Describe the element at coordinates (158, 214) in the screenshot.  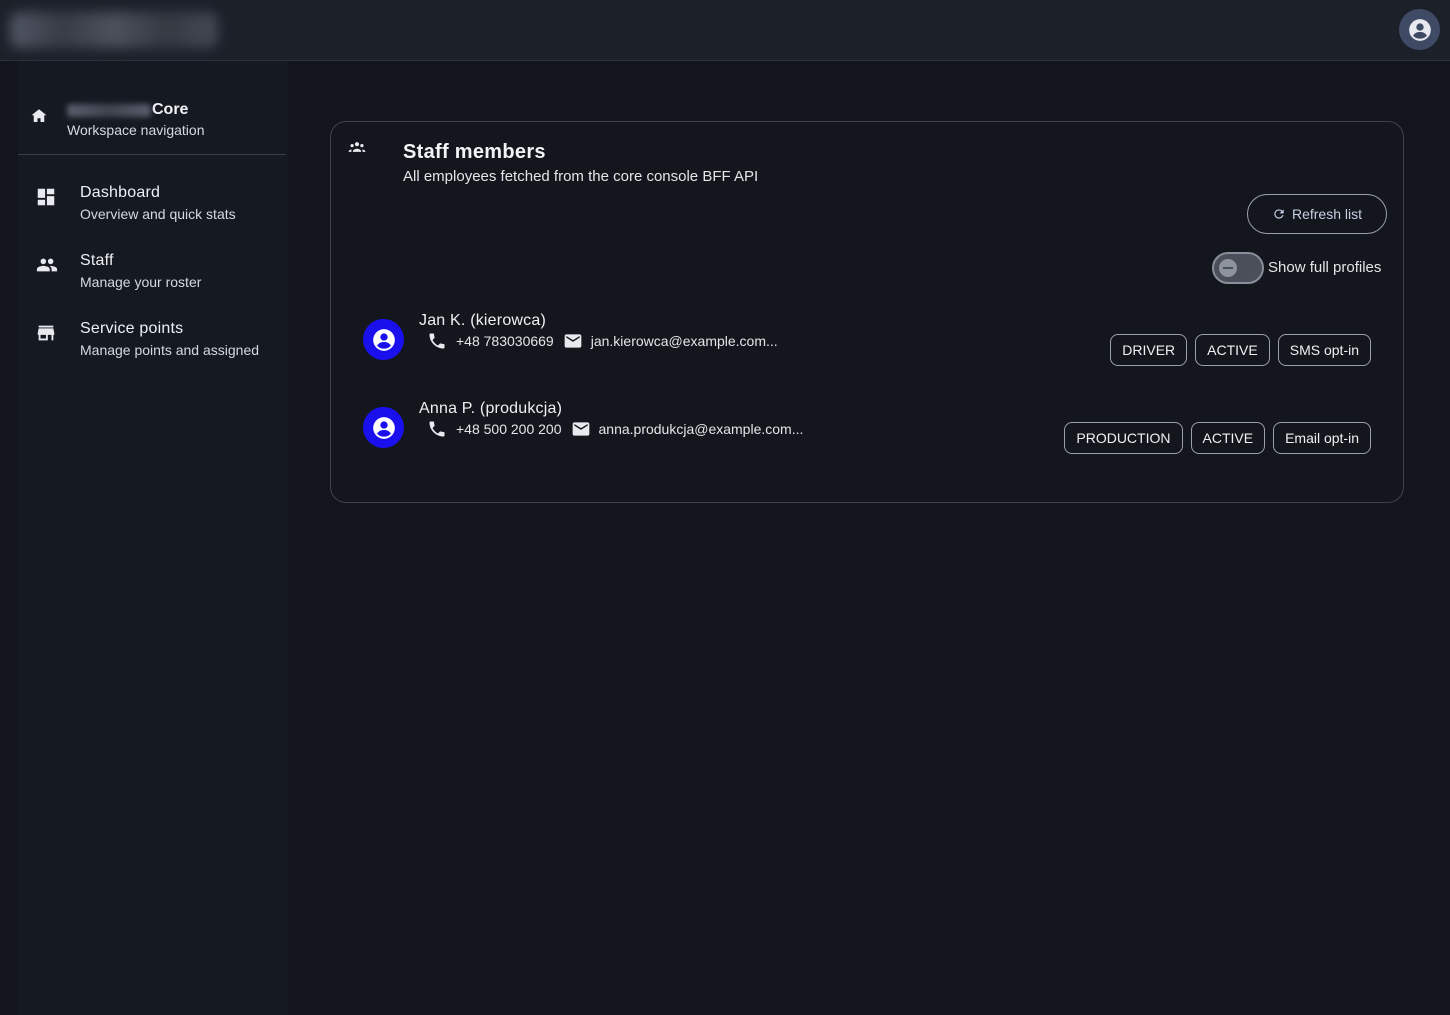
I see `sidebar-item-sub: Overview and quick stats` at that location.